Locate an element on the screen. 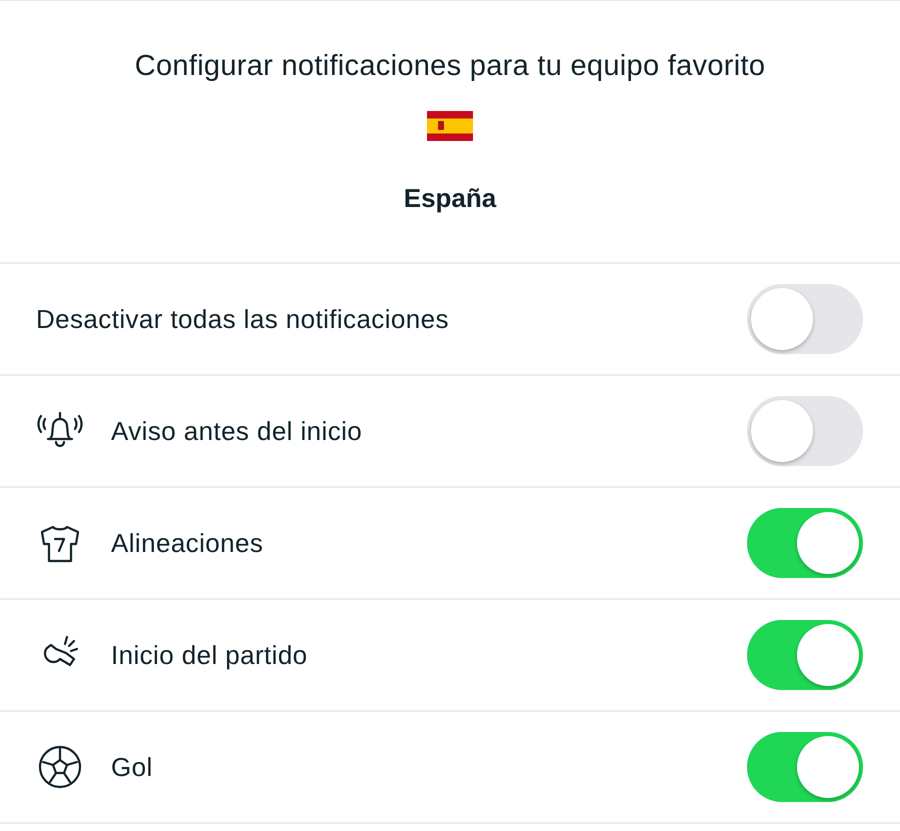 Image resolution: width=900 pixels, height=831 pixels. setting-label: Desactivar todas las notificaciones is located at coordinates (243, 319).